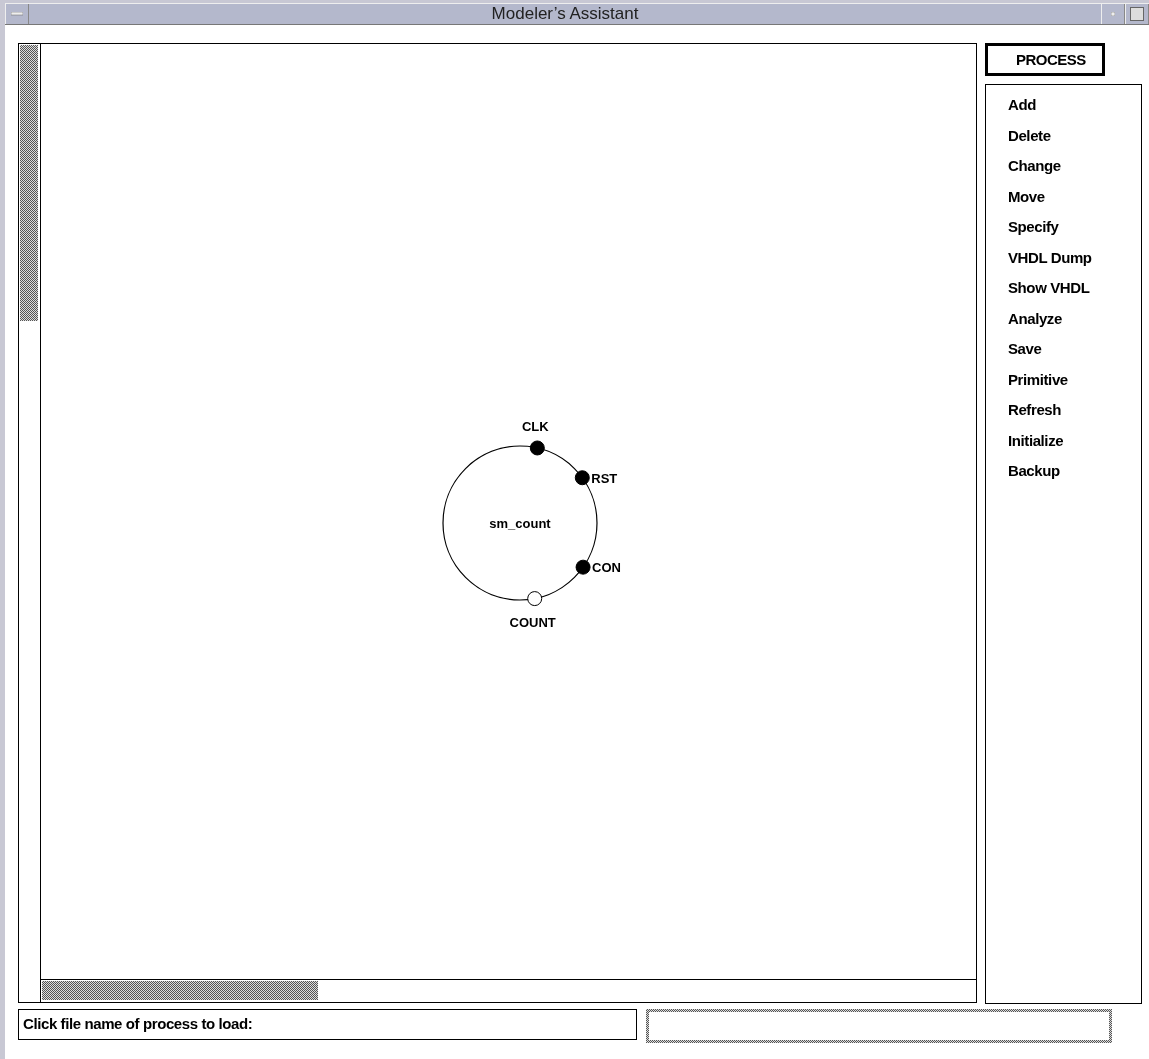 This screenshot has width=1149, height=1059. Describe the element at coordinates (1049, 293) in the screenshot. I see `menu-item: Show VHDL` at that location.